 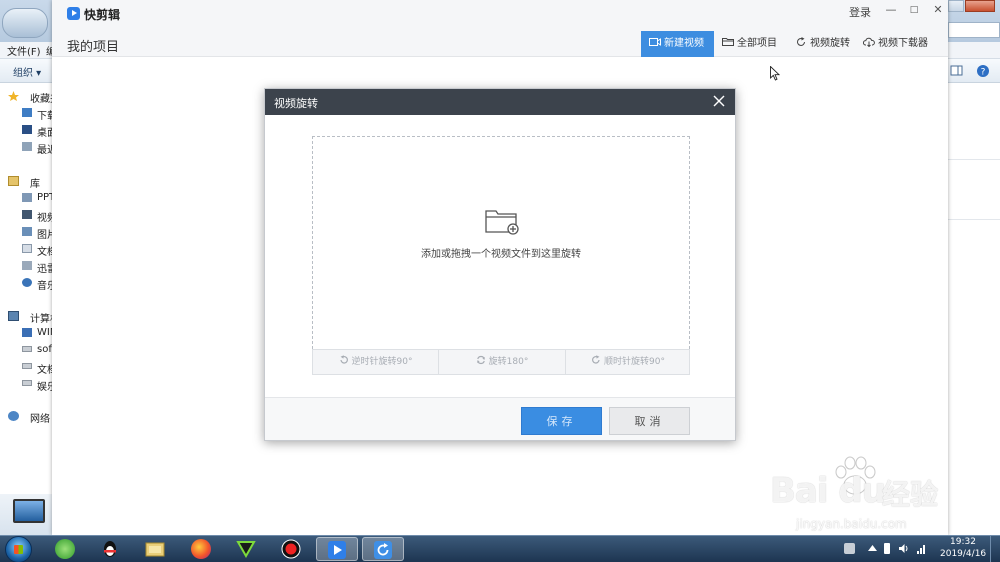 I want to click on video-editor-icon, so click(x=246, y=550).